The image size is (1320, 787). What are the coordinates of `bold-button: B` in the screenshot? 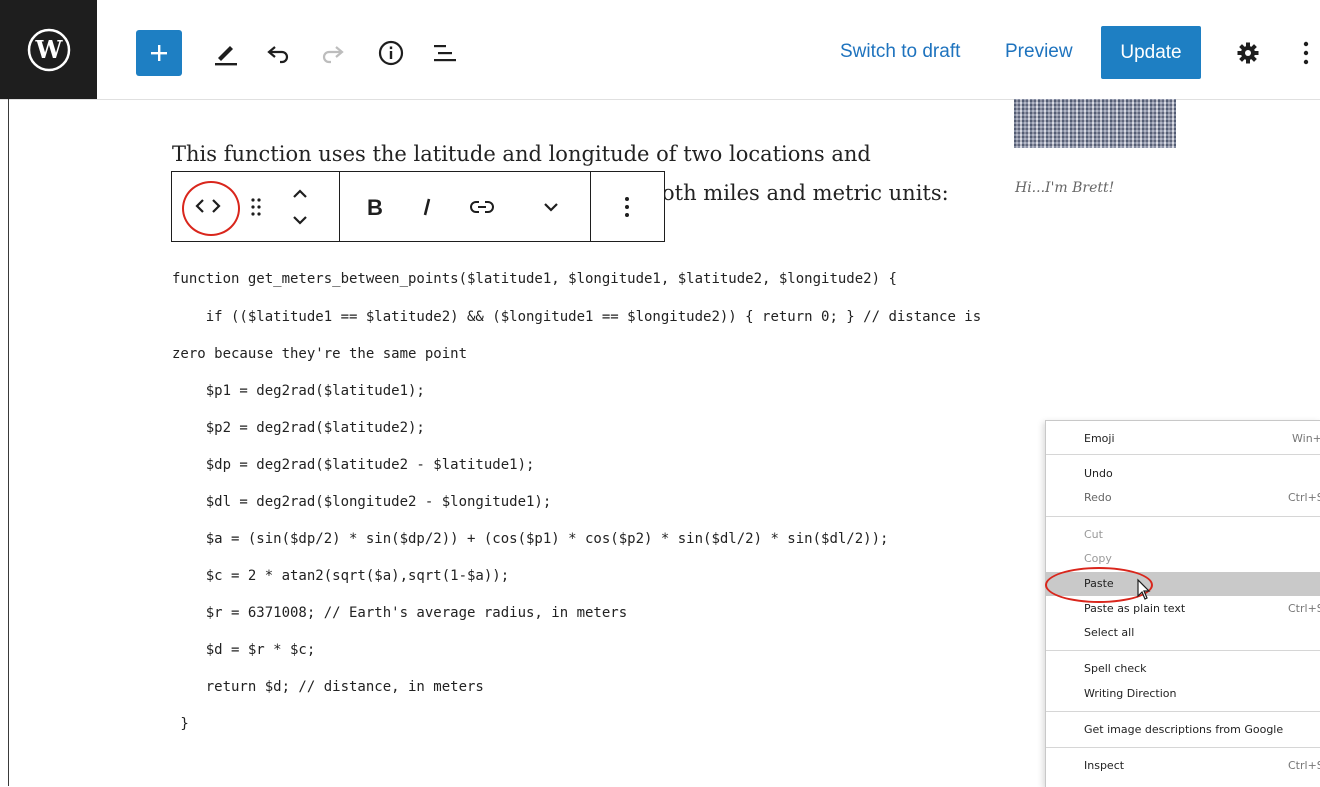 It's located at (375, 207).